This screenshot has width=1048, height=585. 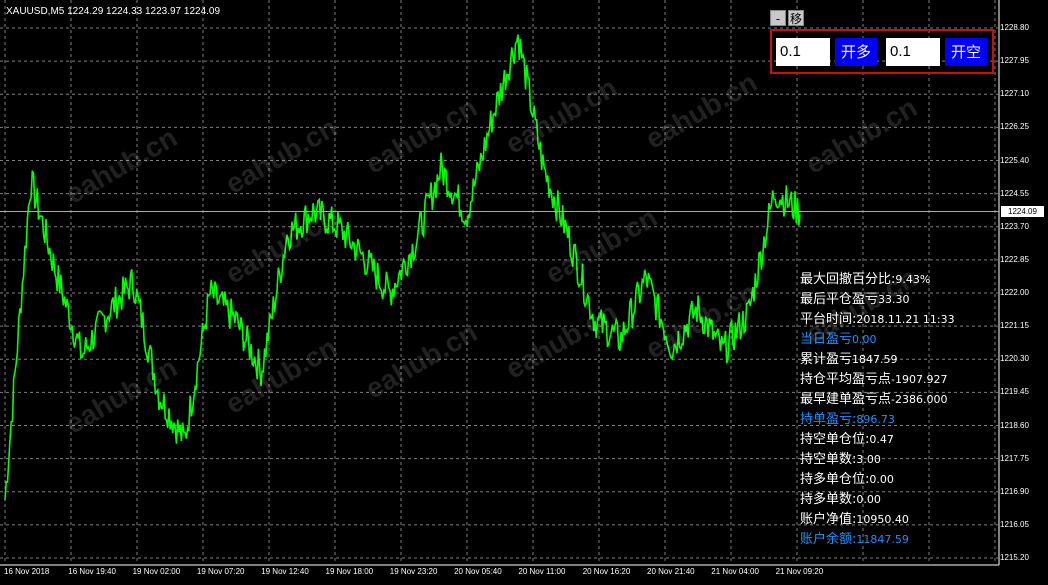 What do you see at coordinates (671, 571) in the screenshot?
I see `time-tick-label: 20 Nov 21:40` at bounding box center [671, 571].